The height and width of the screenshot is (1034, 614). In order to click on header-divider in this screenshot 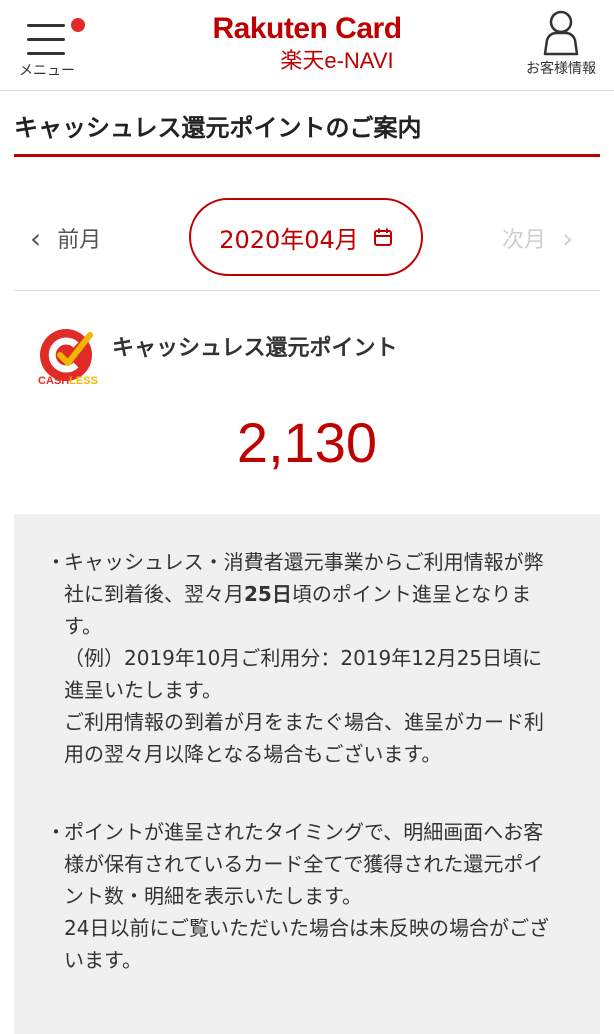, I will do `click(307, 90)`.